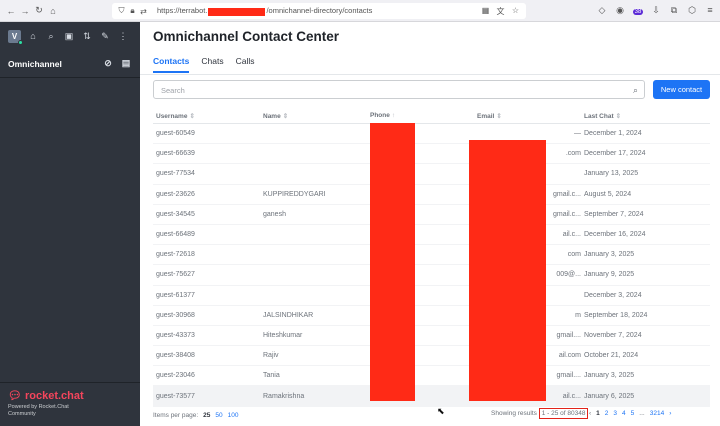  What do you see at coordinates (609, 396) in the screenshot?
I see `cell-last-chat: January 6, 2025` at bounding box center [609, 396].